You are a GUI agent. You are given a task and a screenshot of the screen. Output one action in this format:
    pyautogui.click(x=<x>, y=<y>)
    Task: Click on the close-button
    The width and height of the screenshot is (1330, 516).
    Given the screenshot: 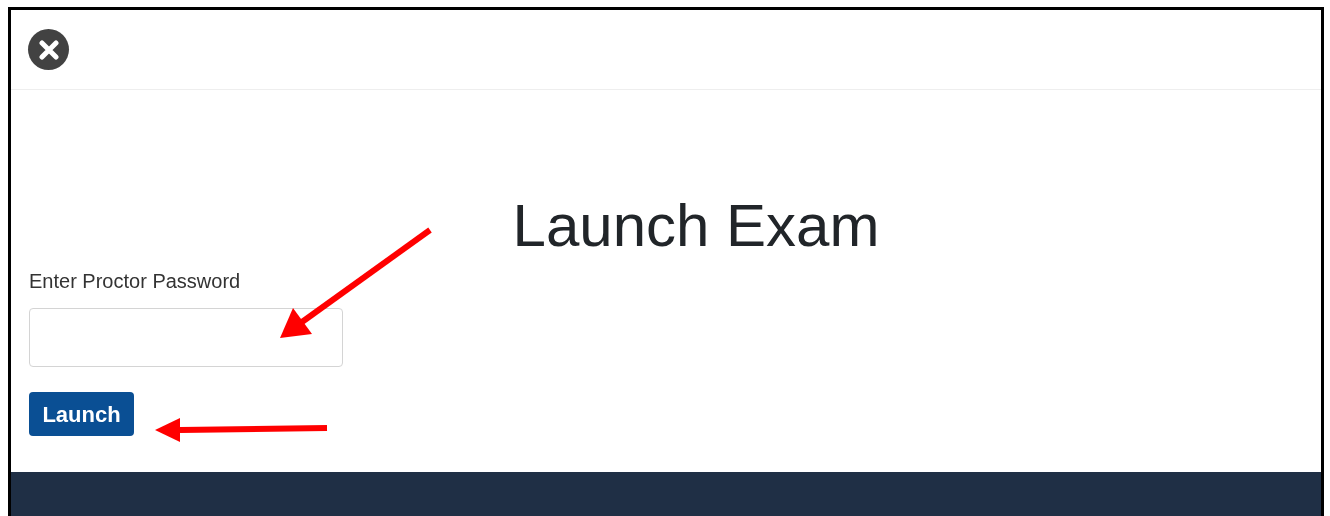 What is the action you would take?
    pyautogui.click(x=48, y=49)
    